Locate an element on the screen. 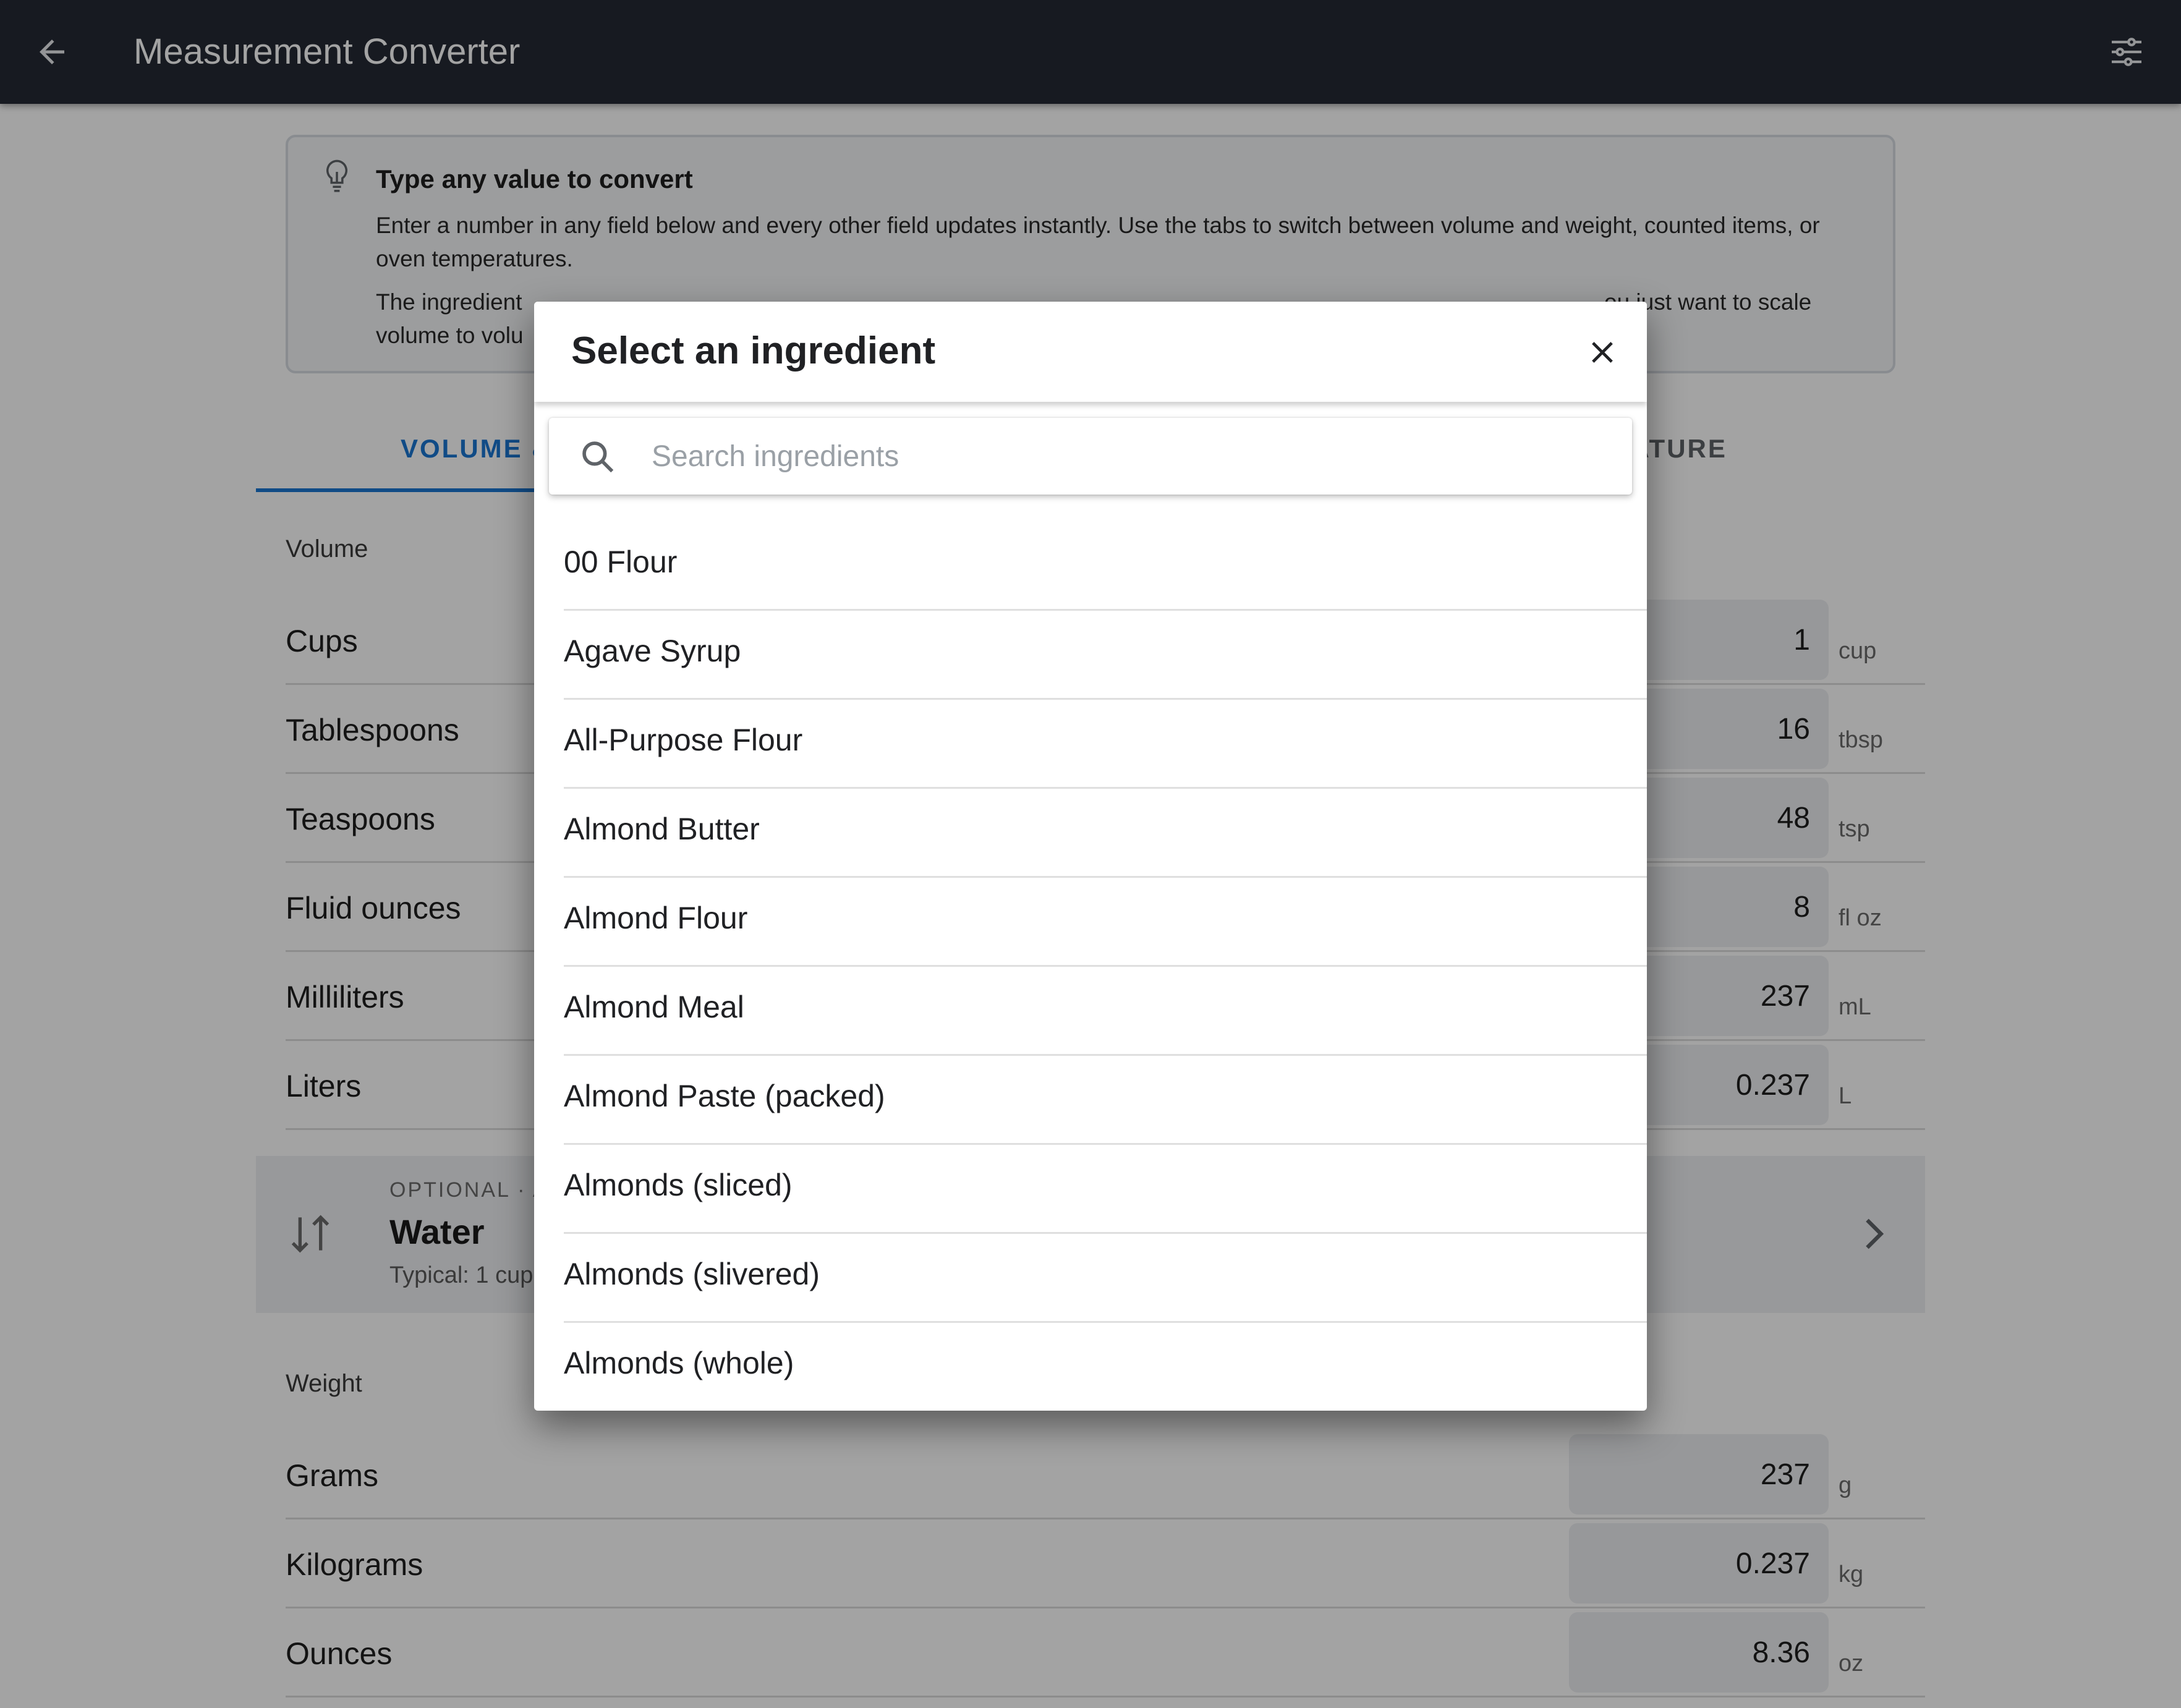 Image resolution: width=2181 pixels, height=1708 pixels. list-item-label: Almonds (whole) is located at coordinates (679, 1363).